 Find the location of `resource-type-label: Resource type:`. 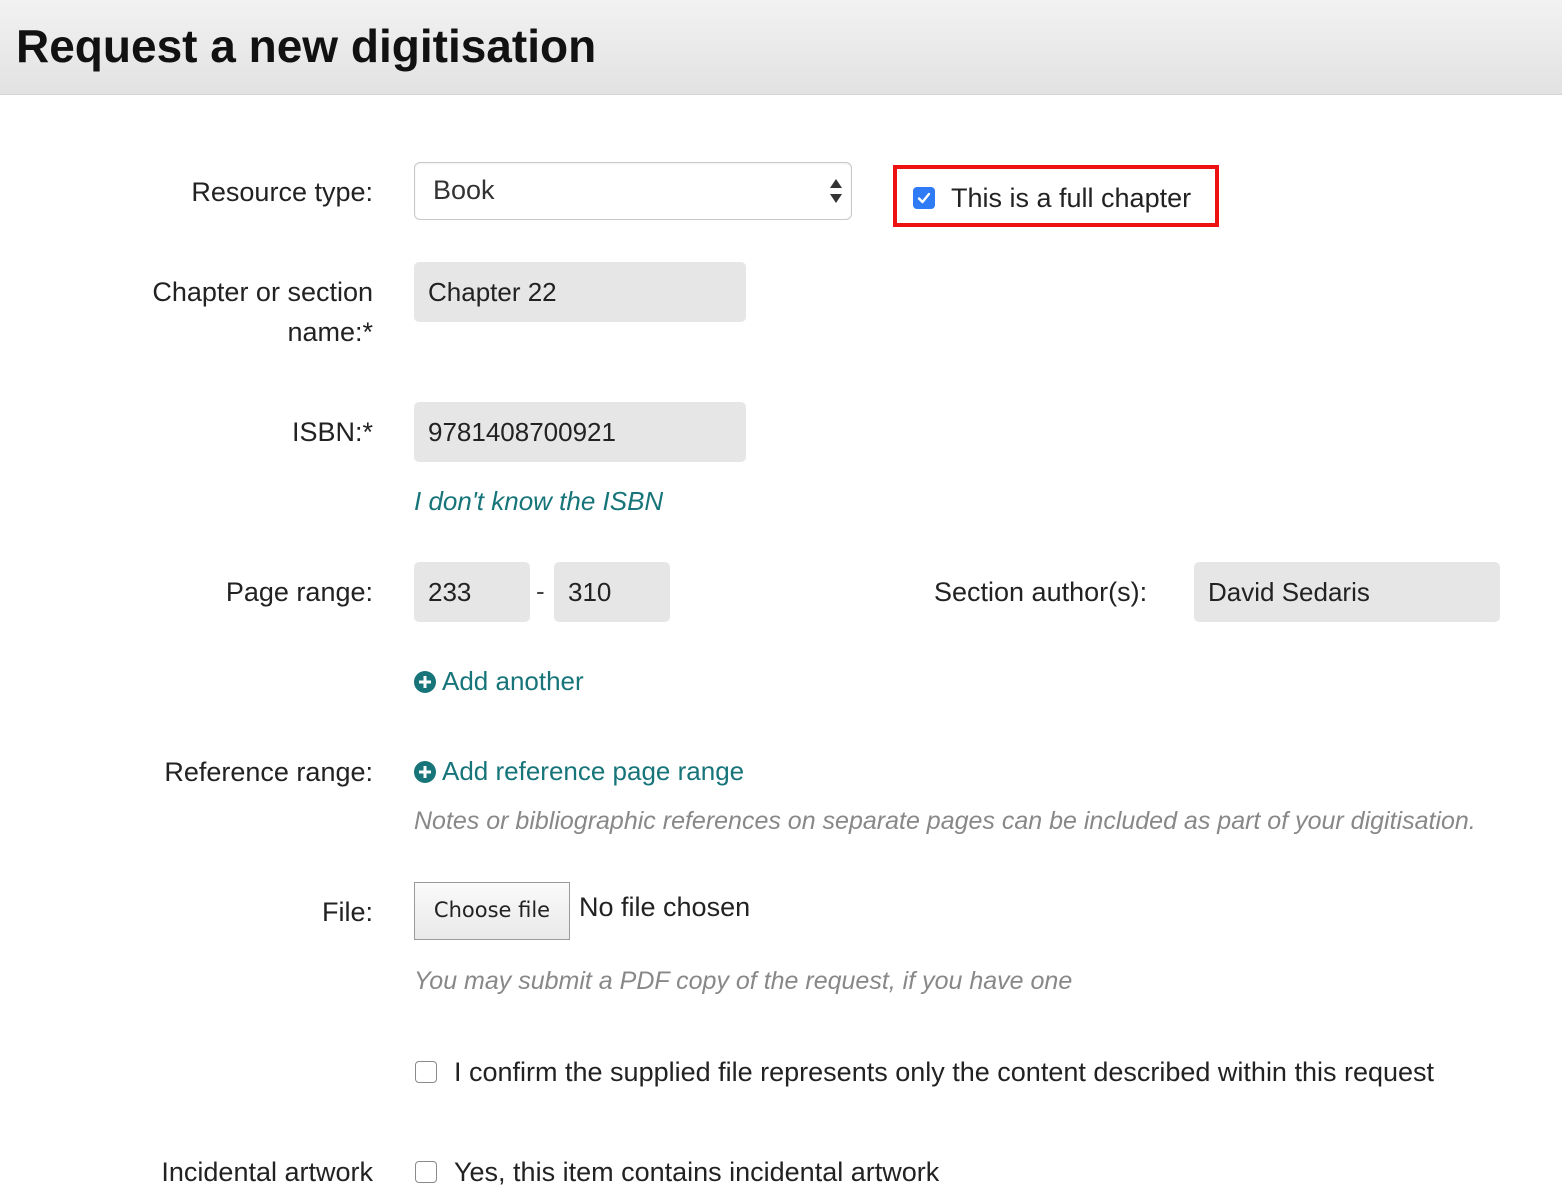

resource-type-label: Resource type: is located at coordinates (282, 192).